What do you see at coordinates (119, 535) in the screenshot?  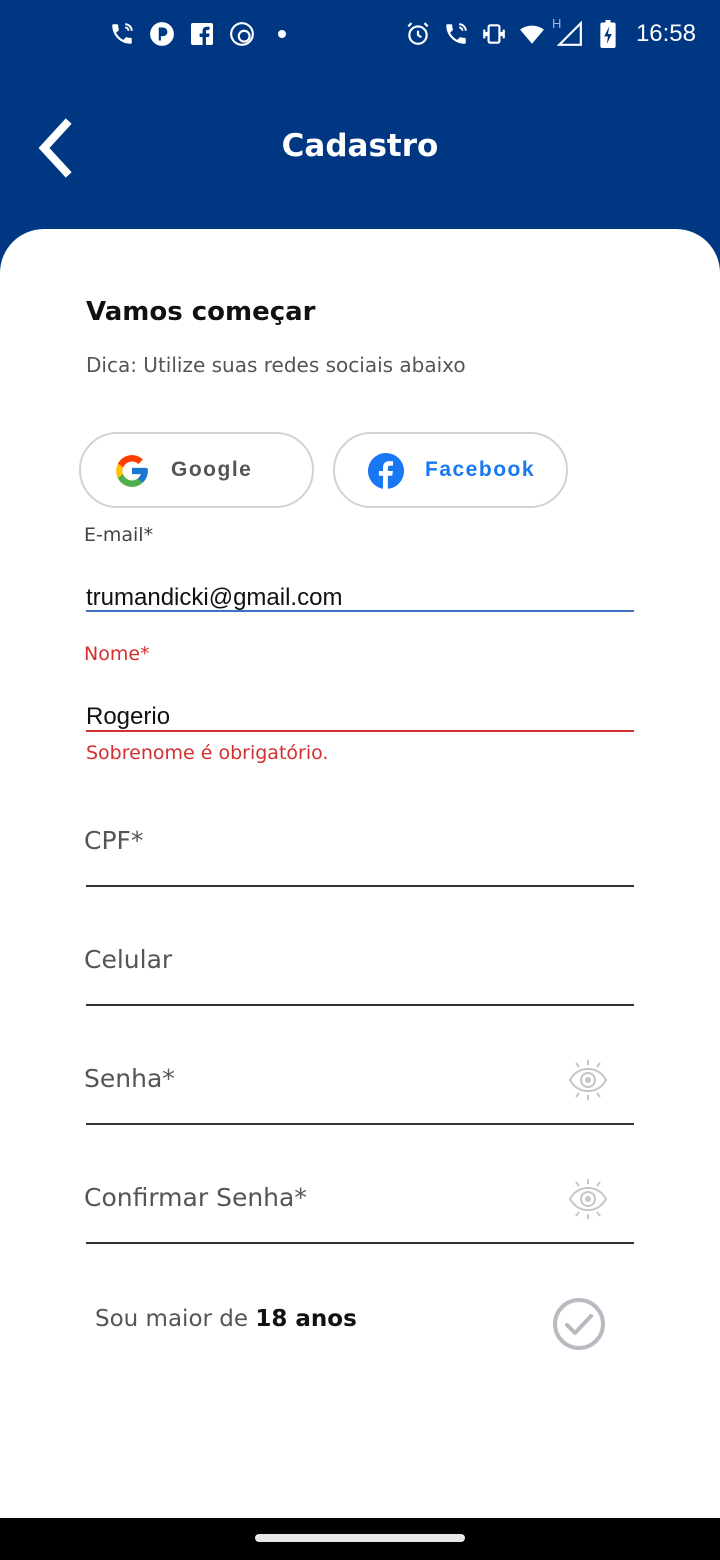 I see `email-label: E-mail*` at bounding box center [119, 535].